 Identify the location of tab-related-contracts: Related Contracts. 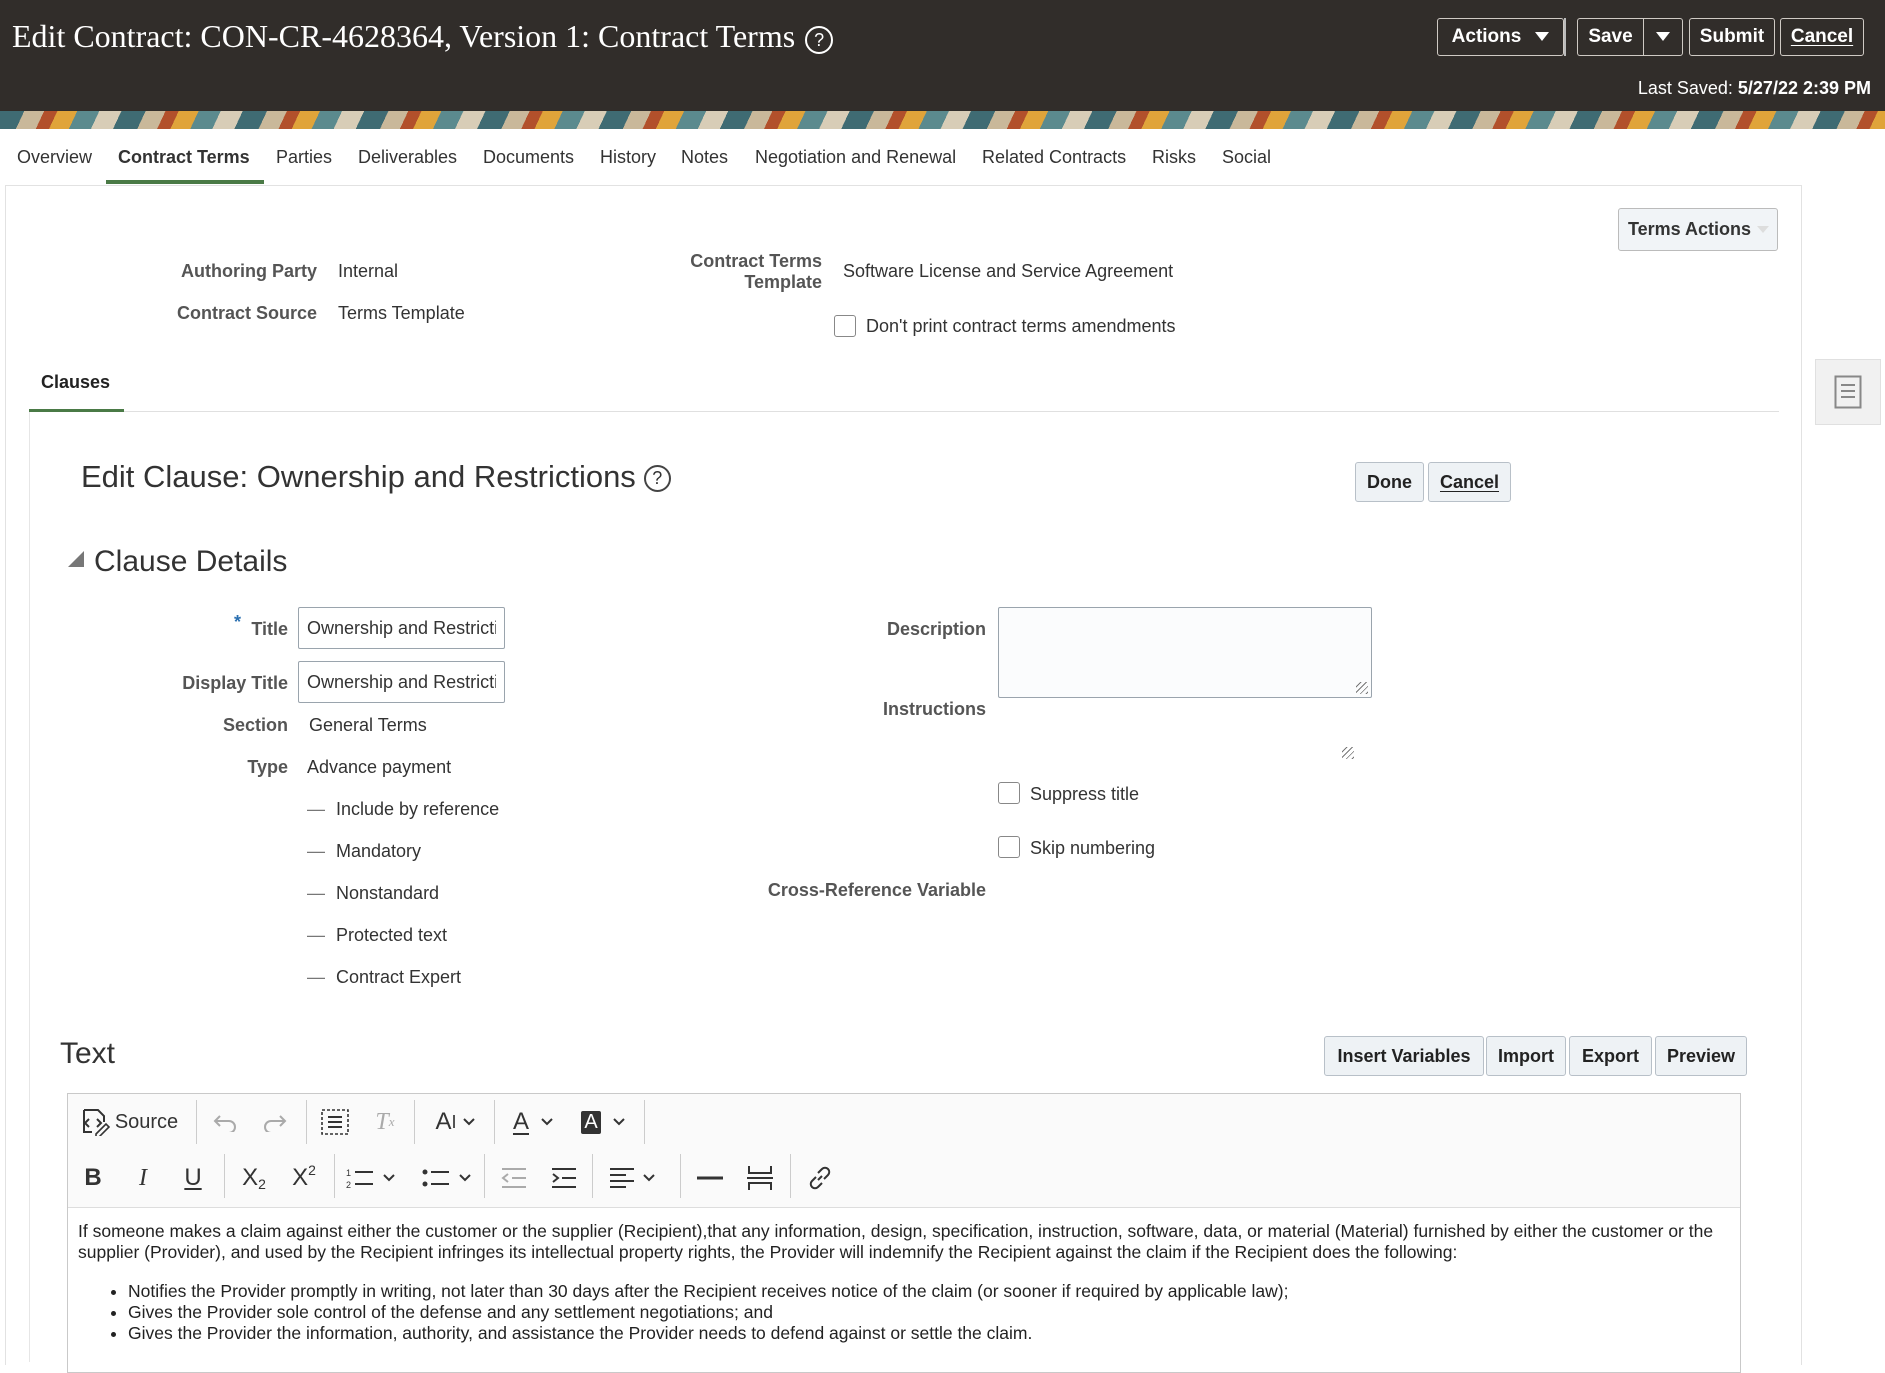
(1054, 157).